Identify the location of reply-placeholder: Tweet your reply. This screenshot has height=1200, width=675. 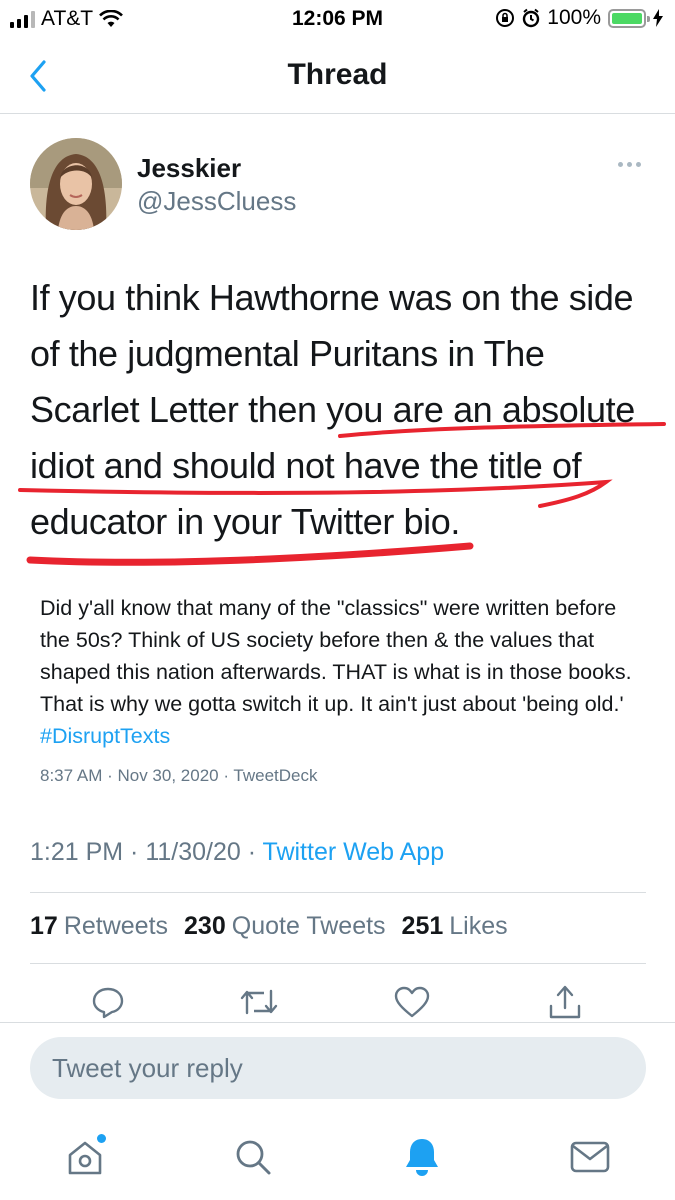
(147, 1068).